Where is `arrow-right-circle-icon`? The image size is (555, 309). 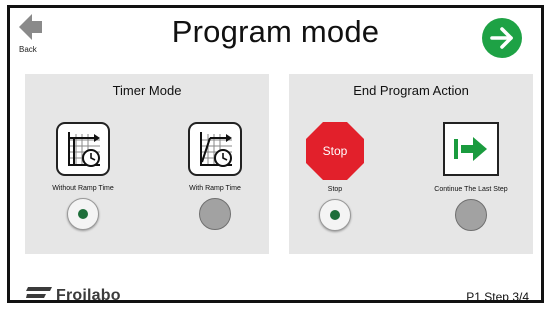
arrow-right-circle-icon is located at coordinates (501, 38).